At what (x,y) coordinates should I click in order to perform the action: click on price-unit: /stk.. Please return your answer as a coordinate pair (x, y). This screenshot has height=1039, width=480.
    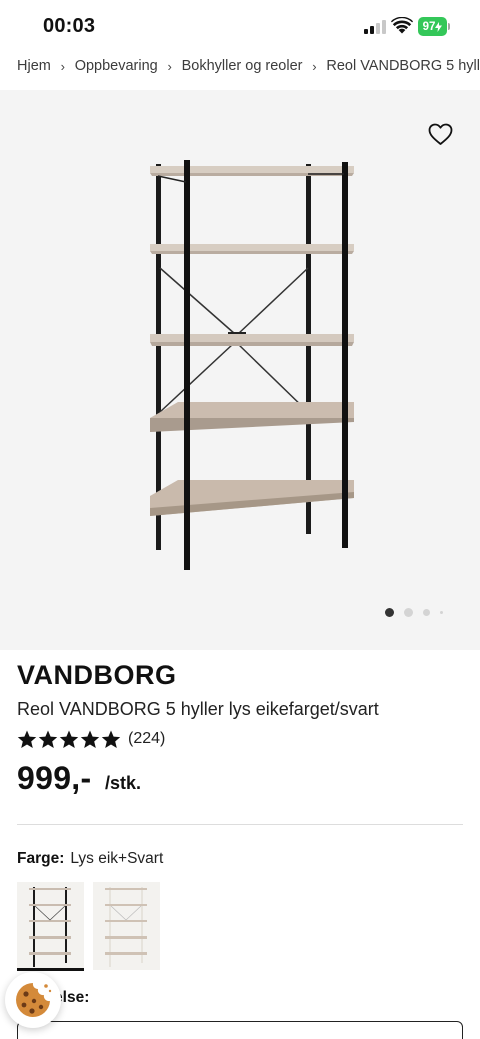
    Looking at the image, I should click on (123, 783).